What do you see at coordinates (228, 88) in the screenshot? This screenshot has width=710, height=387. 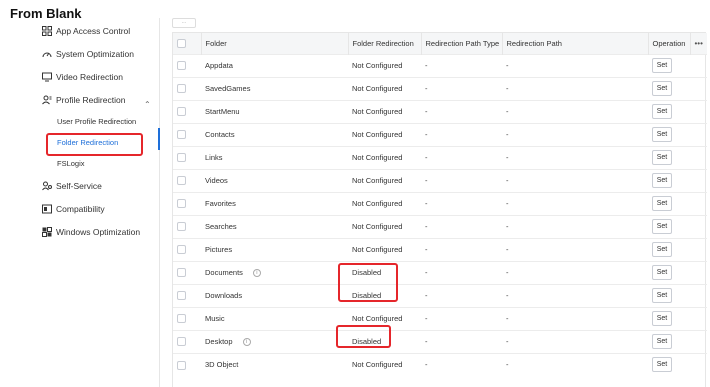 I see `folder-name: SavedGames` at bounding box center [228, 88].